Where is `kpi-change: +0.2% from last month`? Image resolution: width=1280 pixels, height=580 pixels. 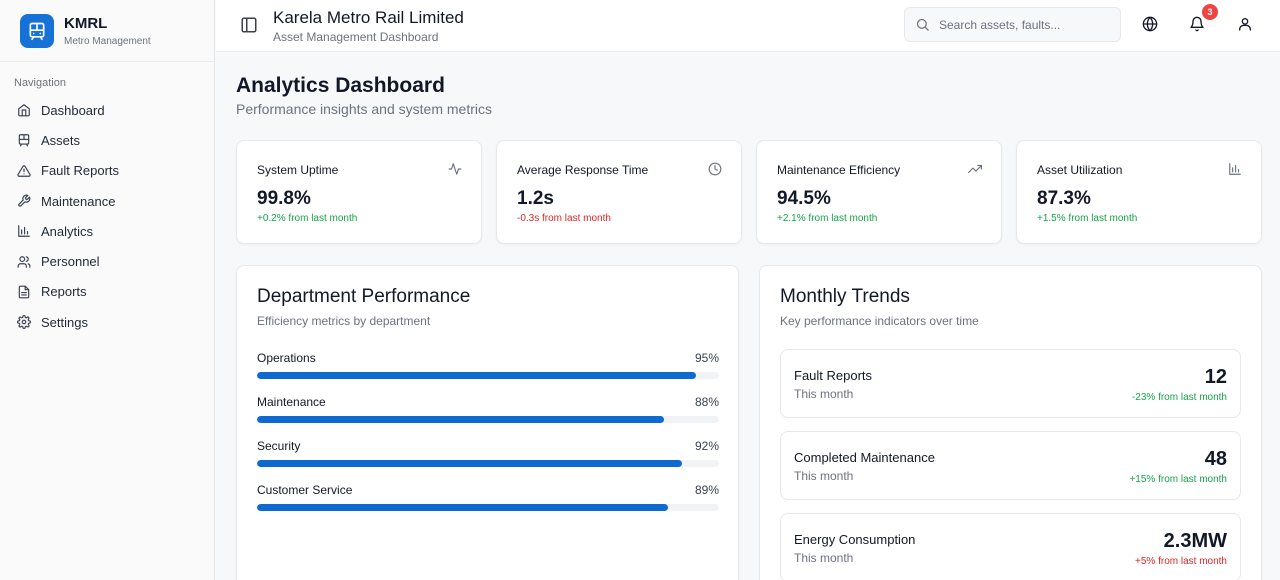 kpi-change: +0.2% from last month is located at coordinates (307, 218).